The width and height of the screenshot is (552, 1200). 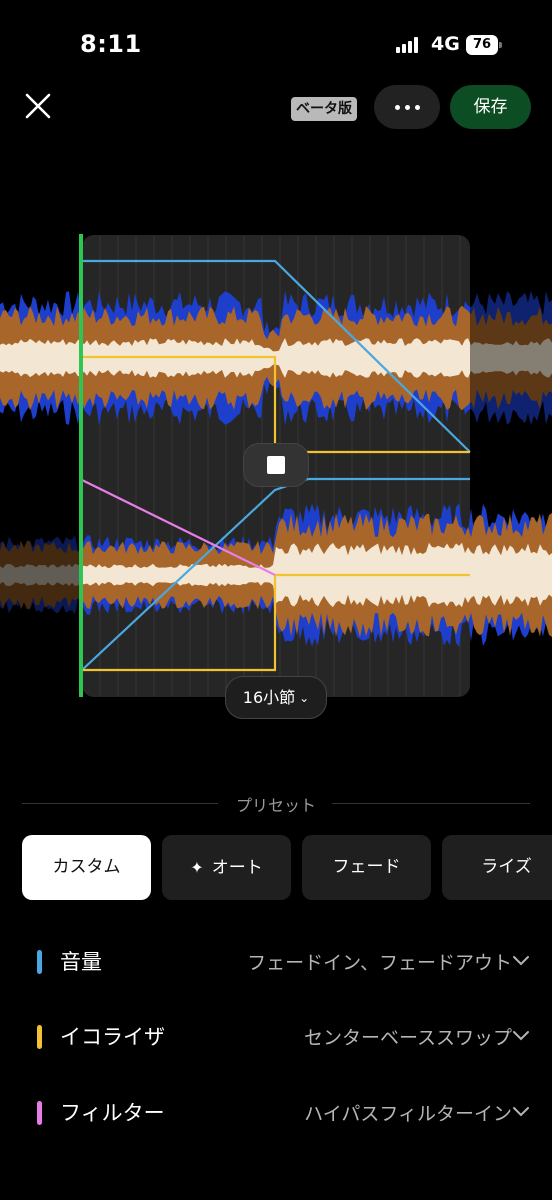 What do you see at coordinates (112, 1037) in the screenshot?
I see `setting-name: イコライザ` at bounding box center [112, 1037].